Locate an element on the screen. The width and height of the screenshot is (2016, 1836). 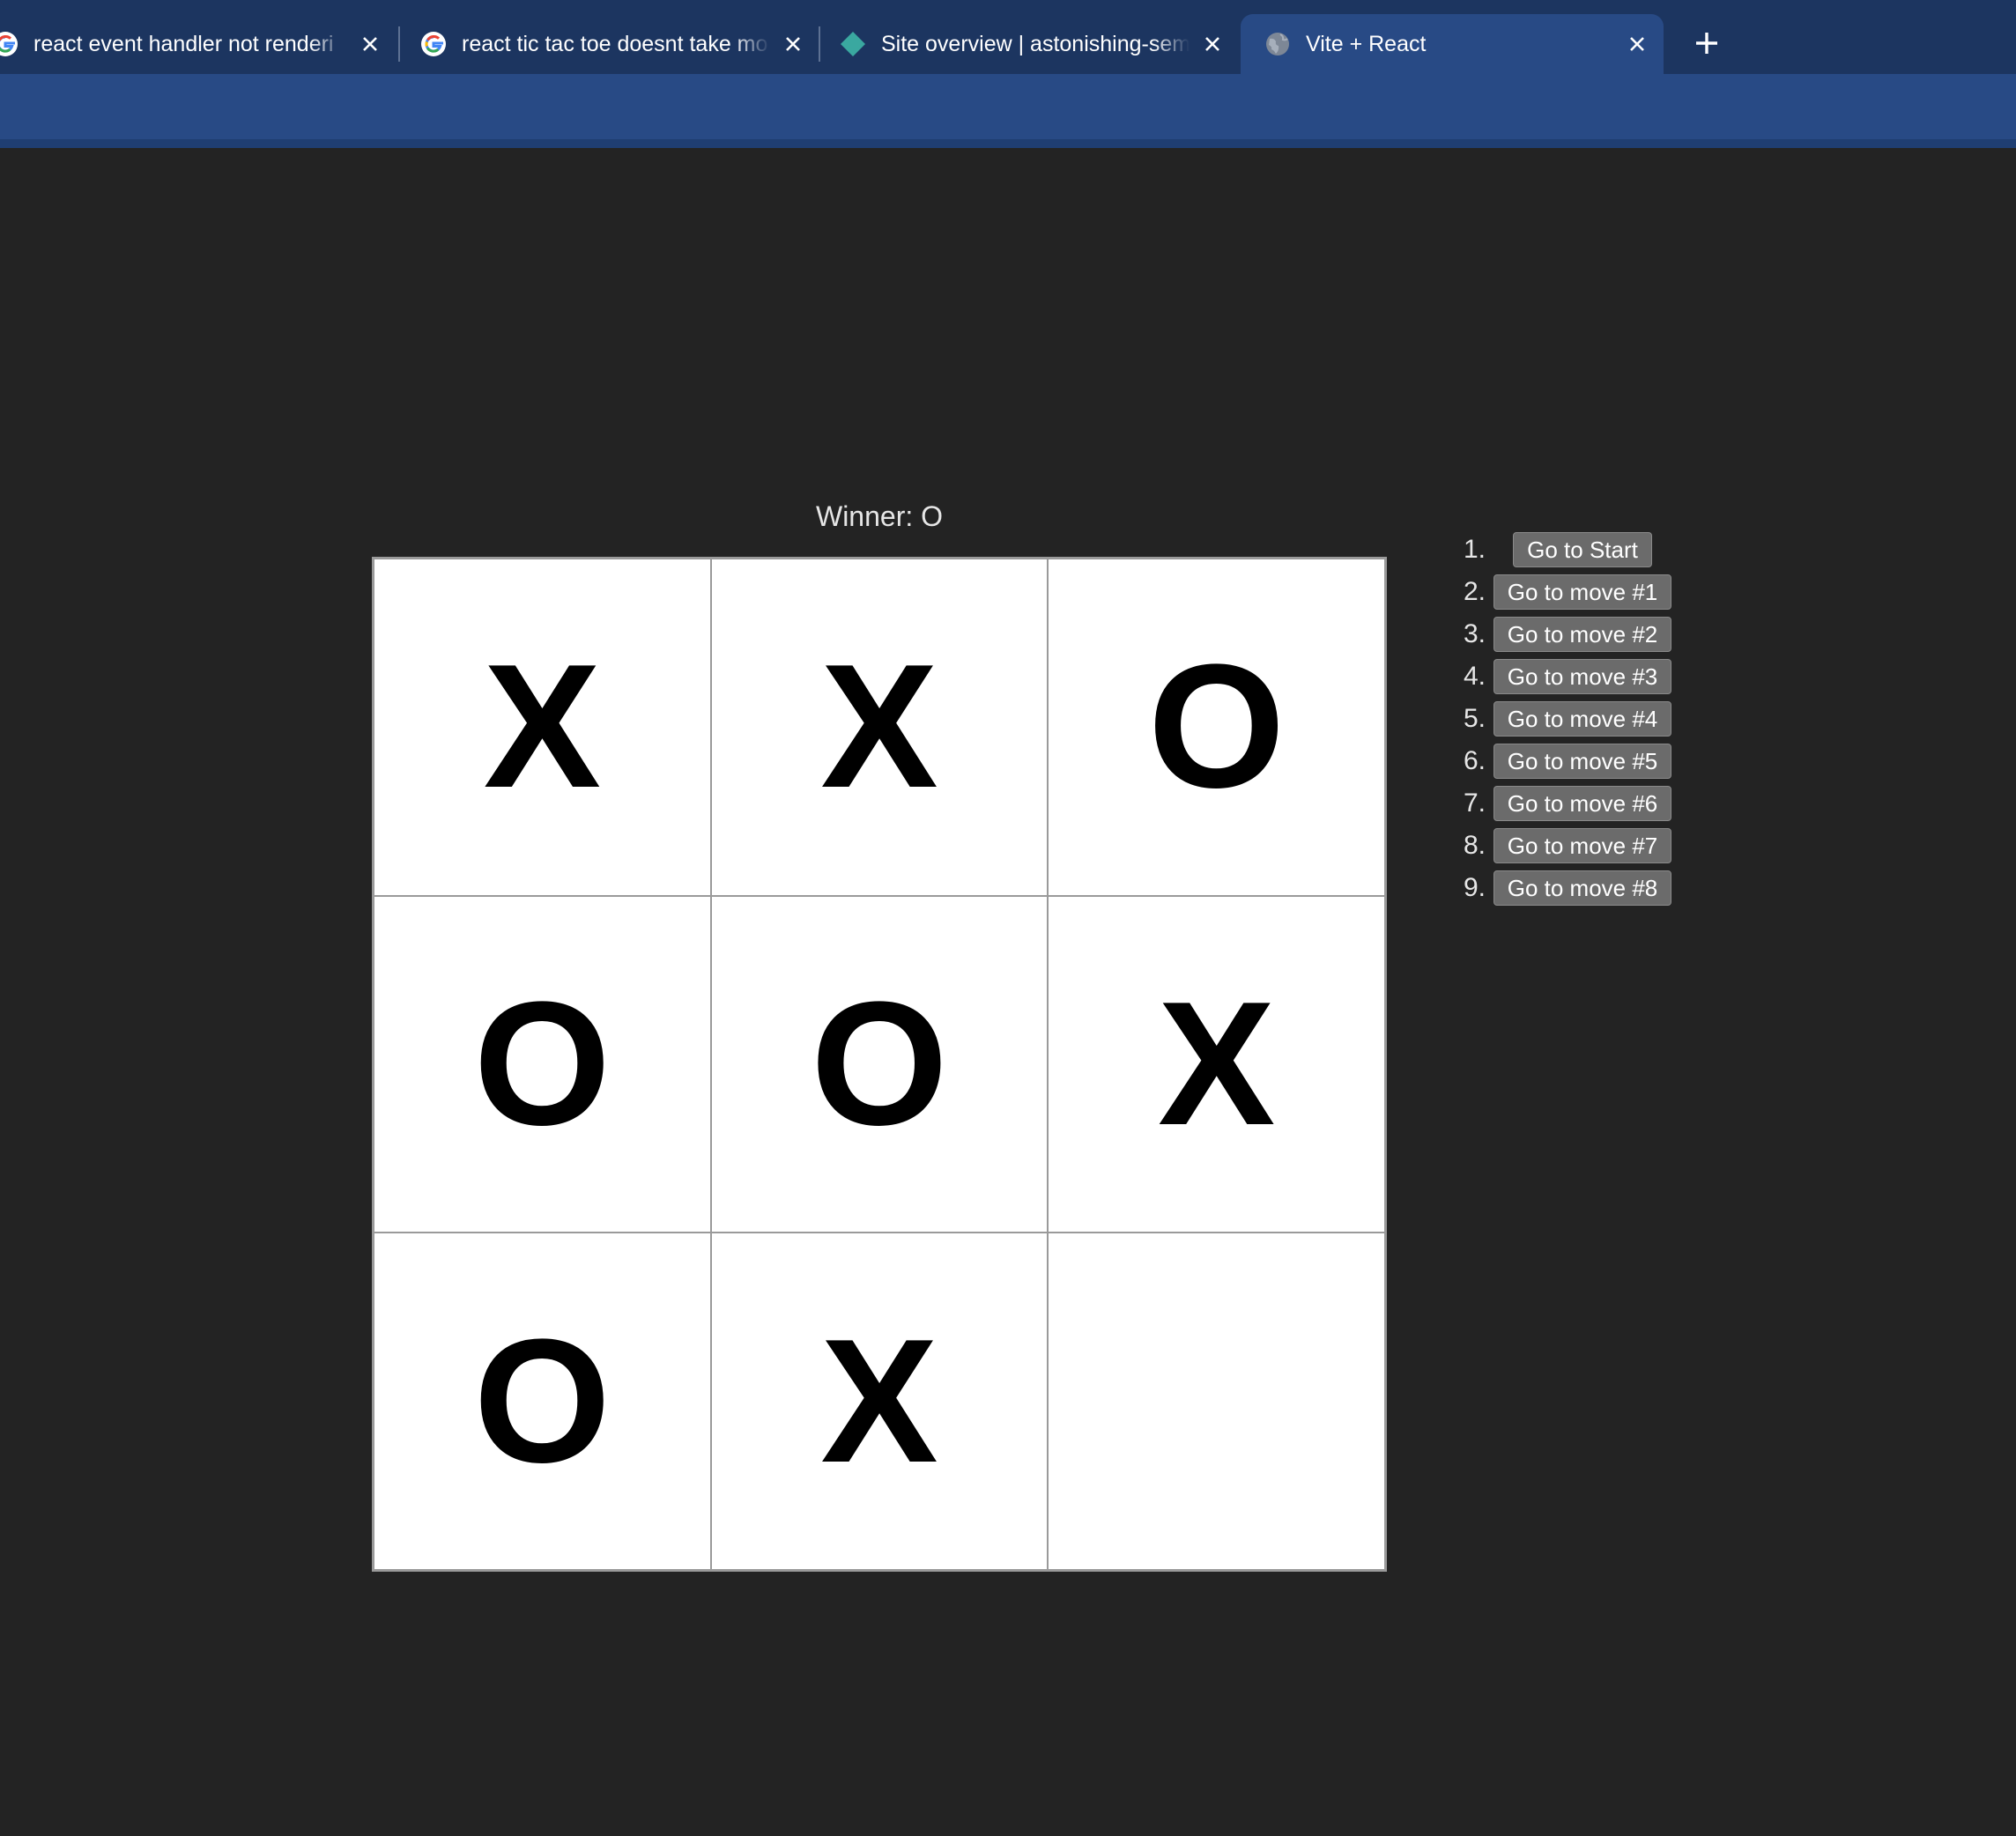
toolbar-divider is located at coordinates (1008, 144).